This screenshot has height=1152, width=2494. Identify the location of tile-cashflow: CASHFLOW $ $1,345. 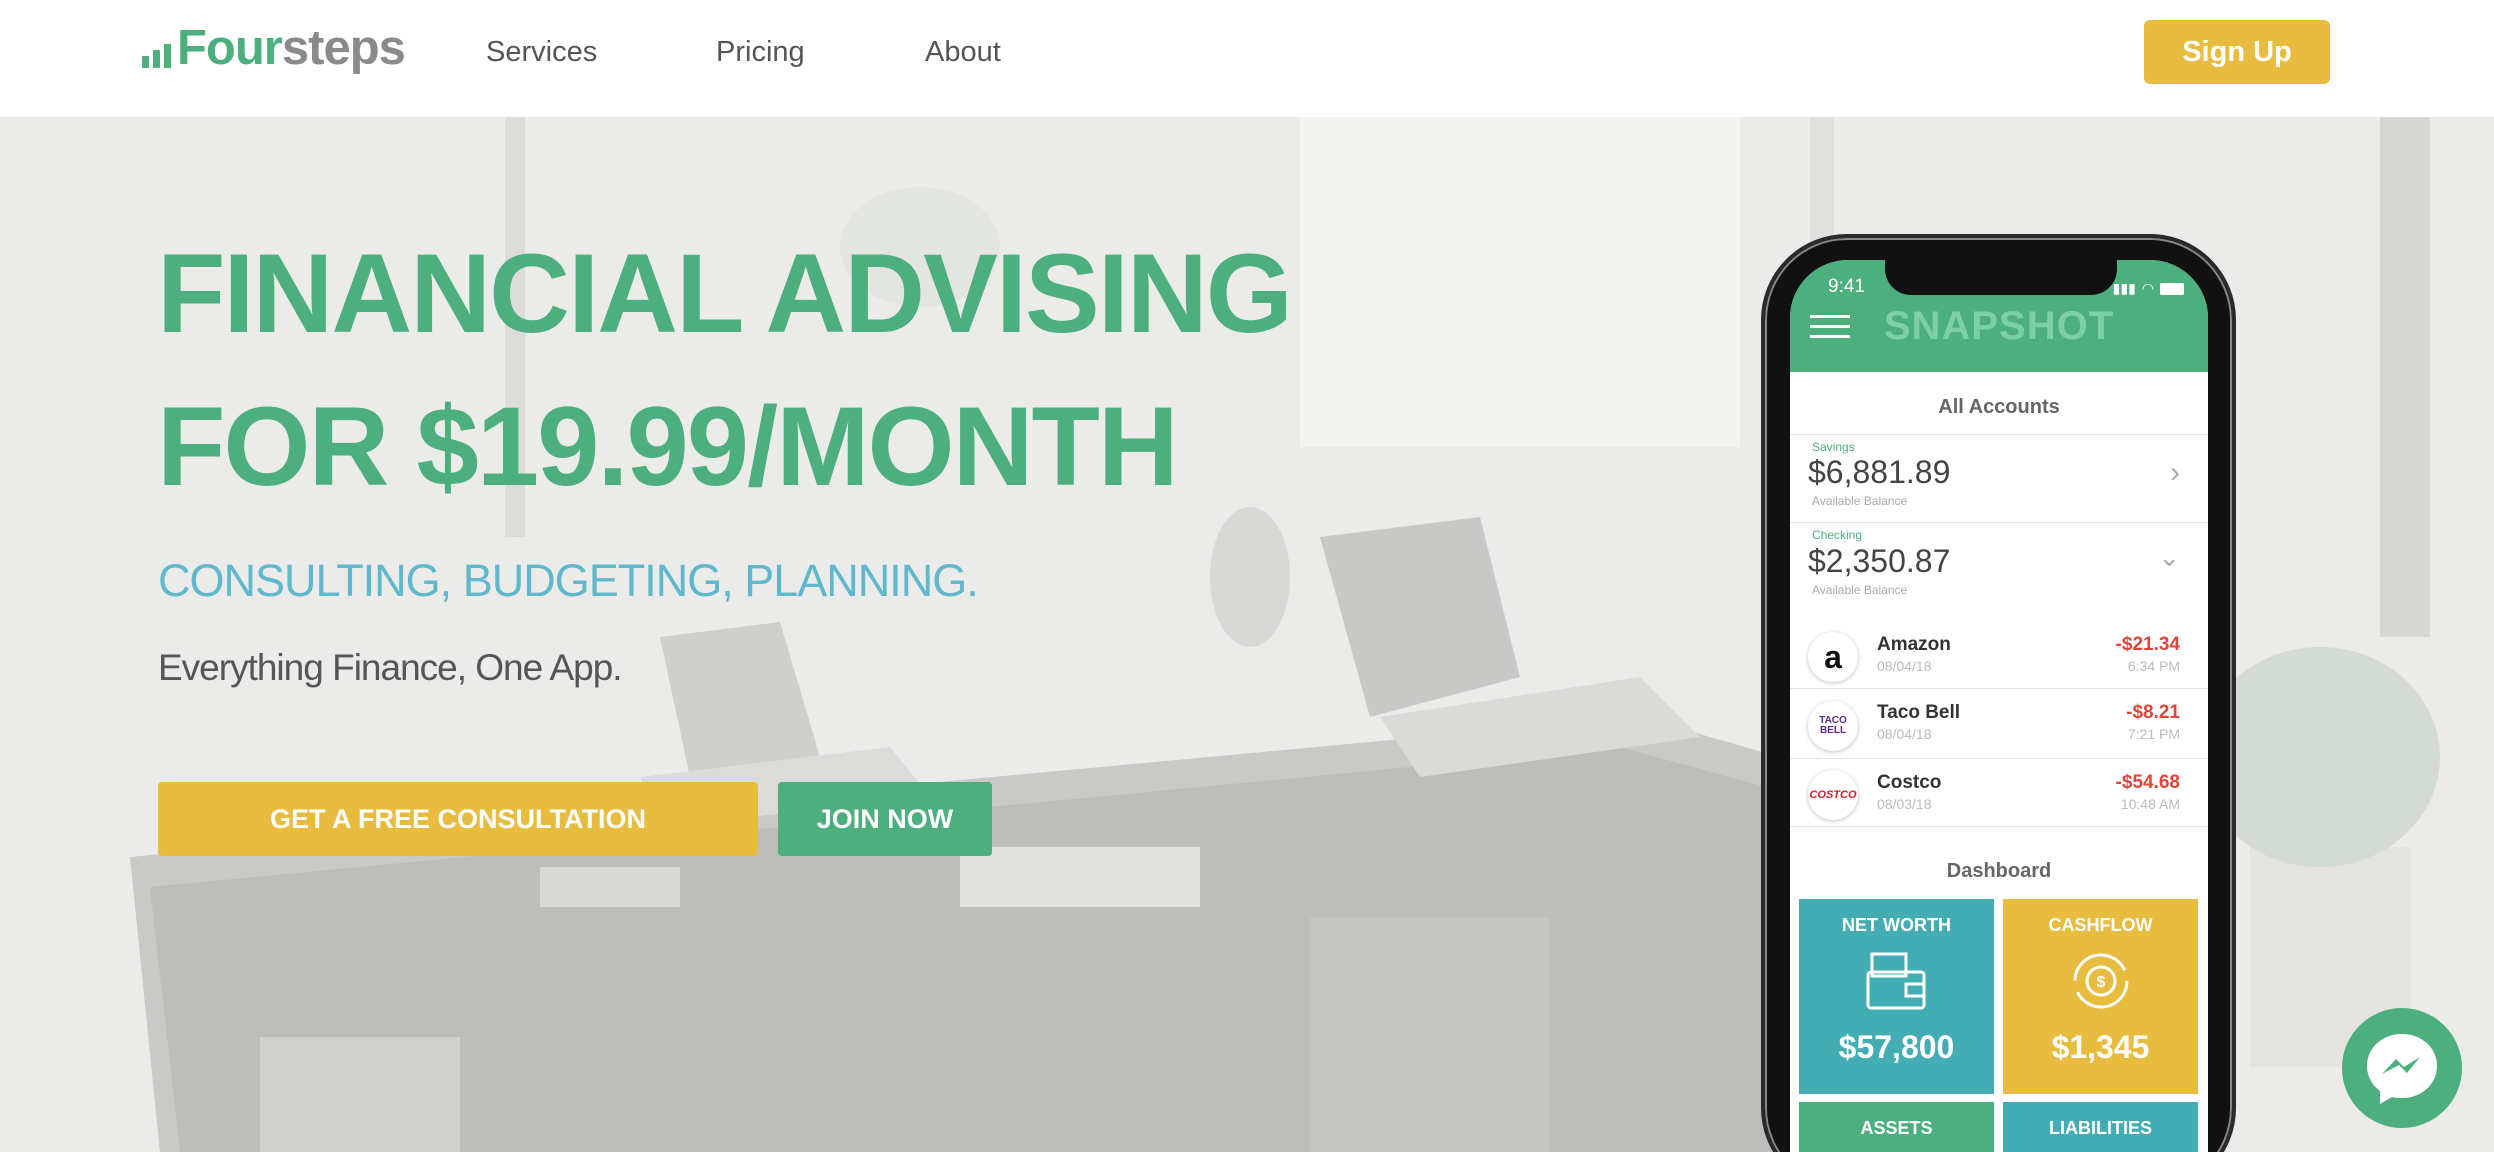
(2100, 996).